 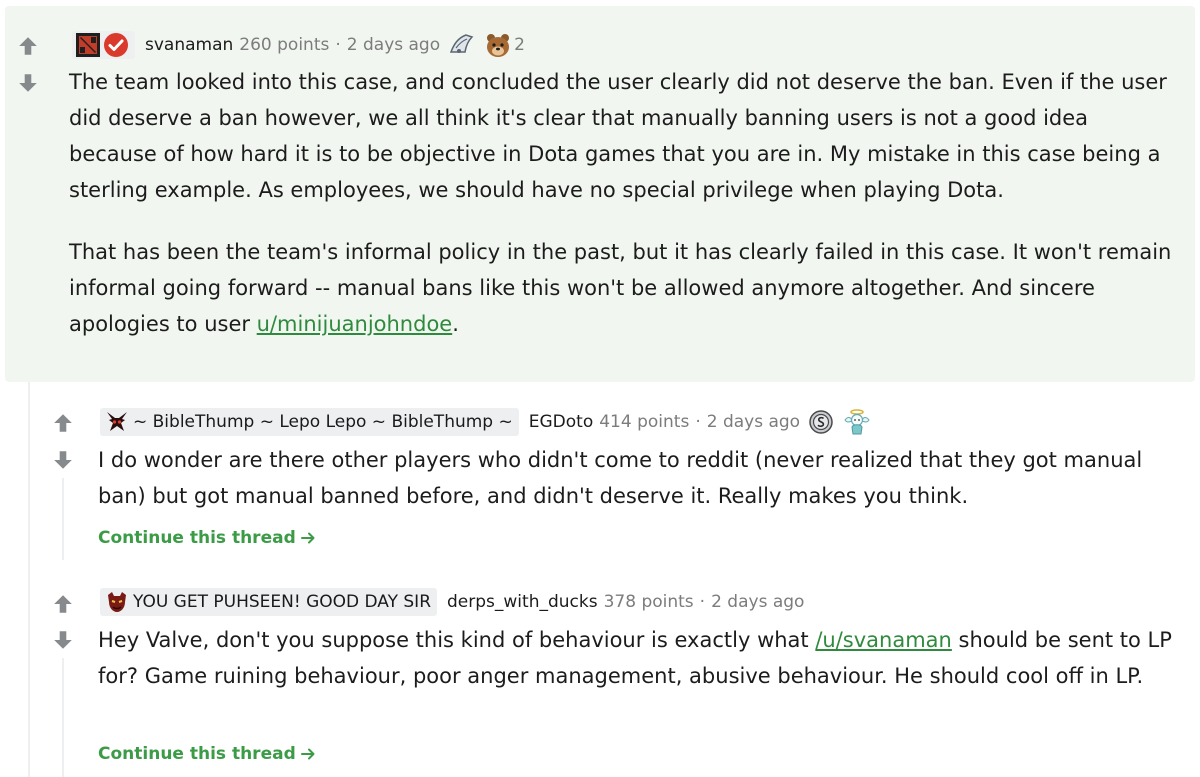 What do you see at coordinates (189, 45) in the screenshot?
I see `comment-author: svanaman` at bounding box center [189, 45].